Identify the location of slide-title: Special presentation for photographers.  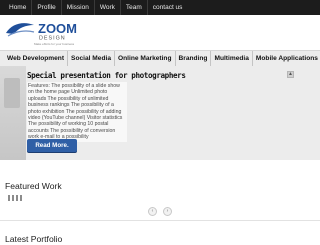
(106, 75).